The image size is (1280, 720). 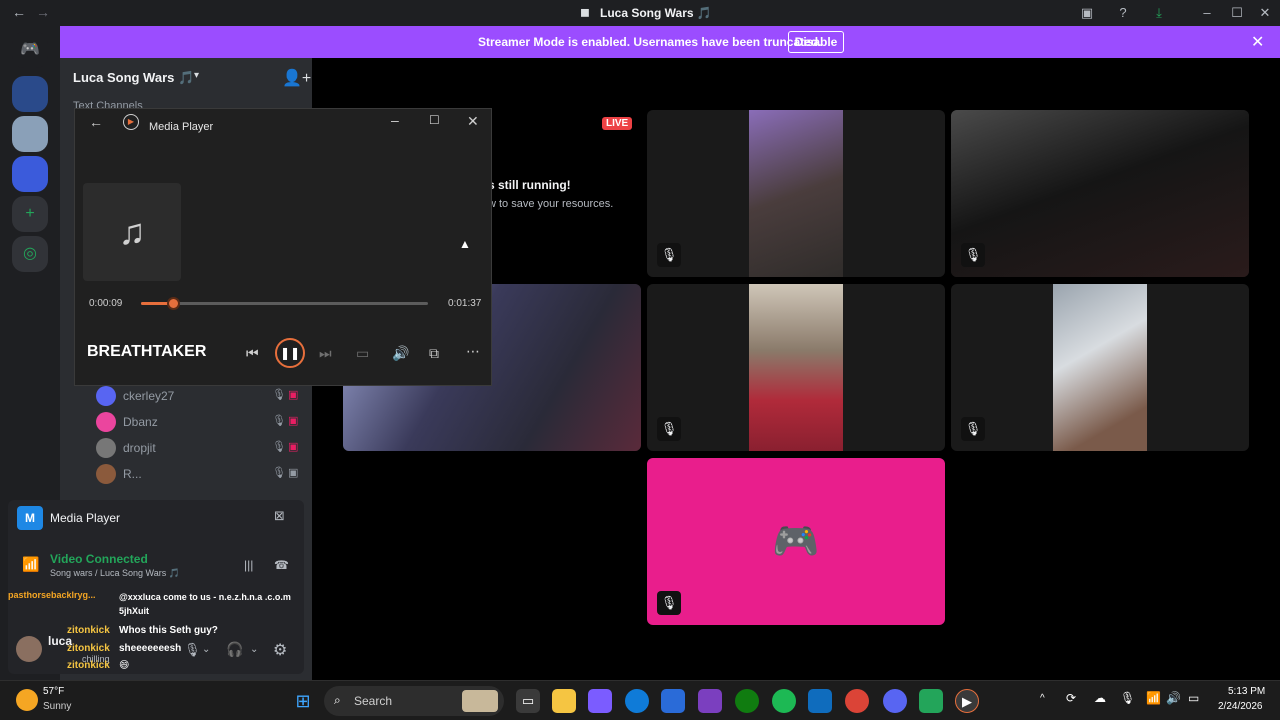 What do you see at coordinates (784, 701) in the screenshot?
I see `spotify-icon` at bounding box center [784, 701].